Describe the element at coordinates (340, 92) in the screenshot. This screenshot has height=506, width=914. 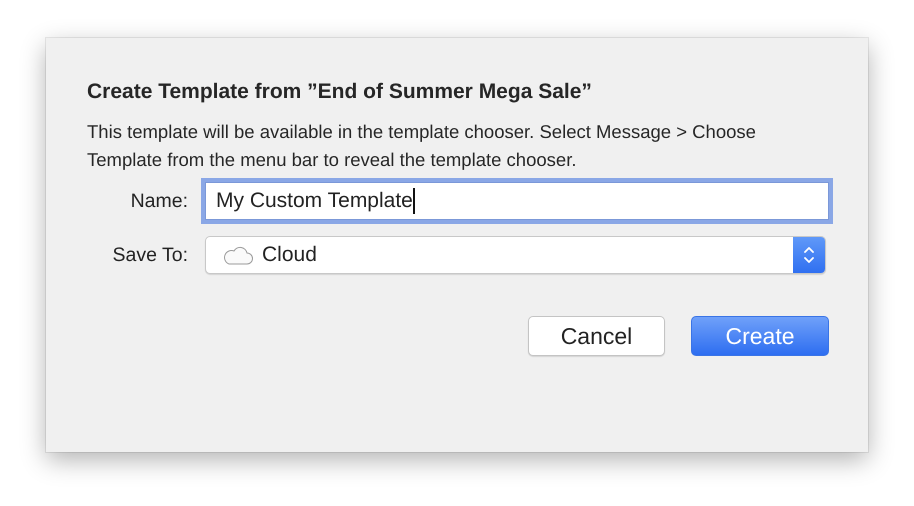
I see `dialog-title: Create Template from ”End of Summer Mega Sale”` at that location.